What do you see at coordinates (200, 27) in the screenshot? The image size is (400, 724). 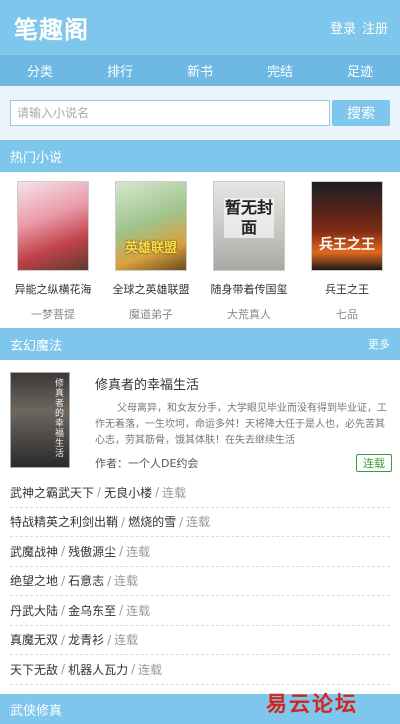 I see `header: 笔趣阁 登录 注册` at bounding box center [200, 27].